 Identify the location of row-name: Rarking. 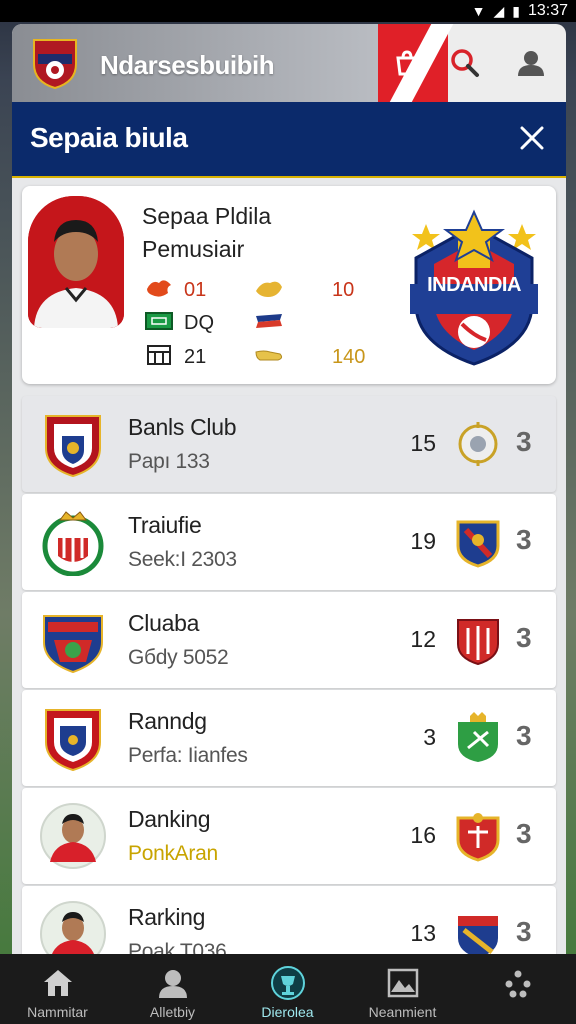
(167, 917).